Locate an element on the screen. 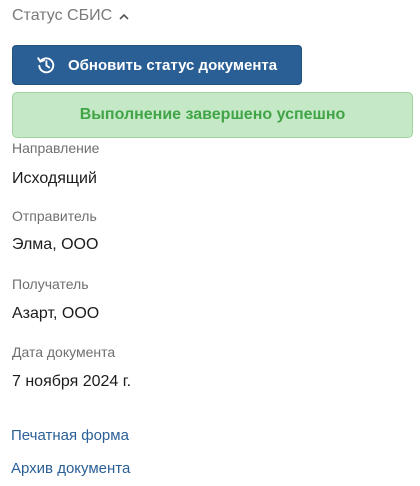  refresh-status-button: Обновить статус документа is located at coordinates (157, 65).